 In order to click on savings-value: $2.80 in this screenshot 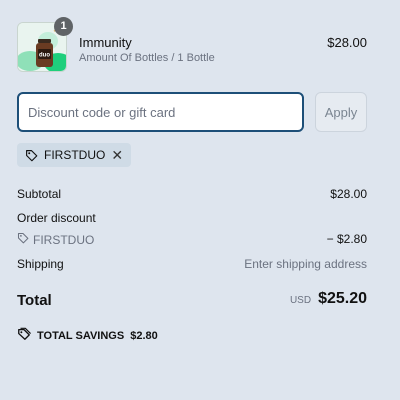, I will do `click(144, 335)`.